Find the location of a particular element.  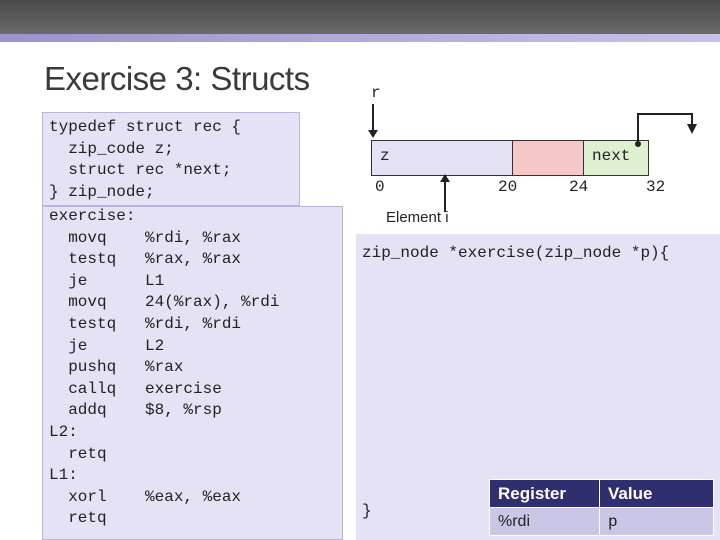

field-next-label: next is located at coordinates (611, 156).